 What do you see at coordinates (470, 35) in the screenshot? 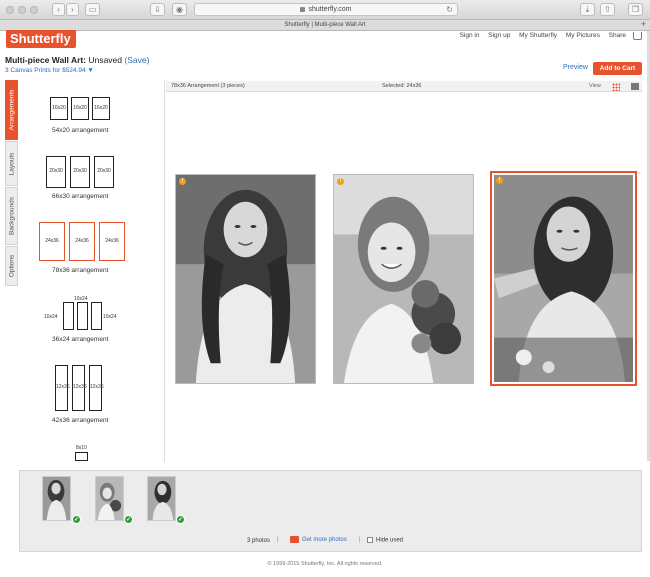
I see `sign-in-link: Sign in` at bounding box center [470, 35].